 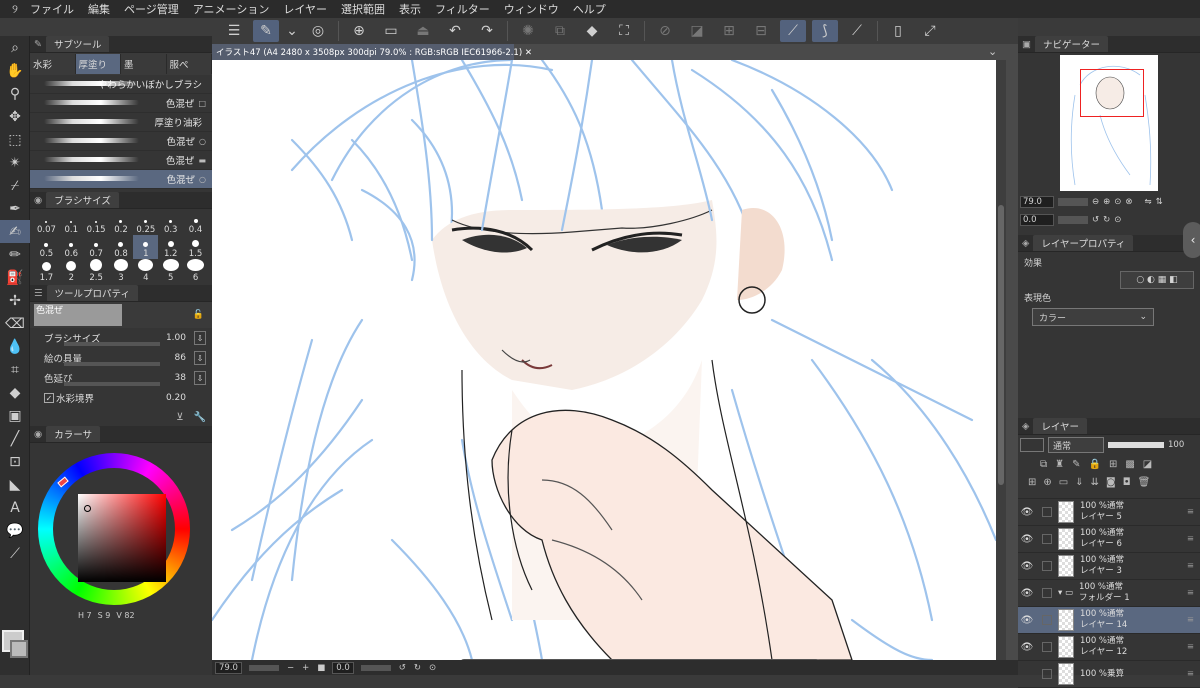 What do you see at coordinates (121, 223) in the screenshot?
I see `brush-size-option: 0.2` at bounding box center [121, 223].